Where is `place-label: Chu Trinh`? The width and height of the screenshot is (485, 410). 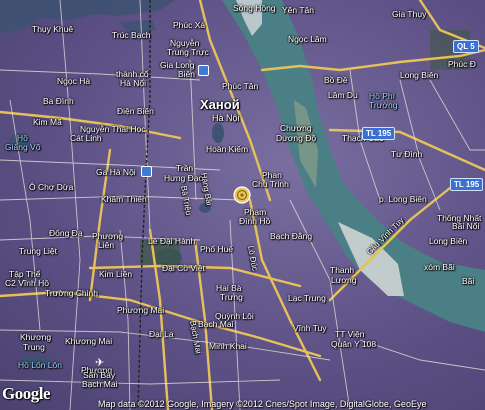 place-label: Chu Trinh is located at coordinates (270, 184).